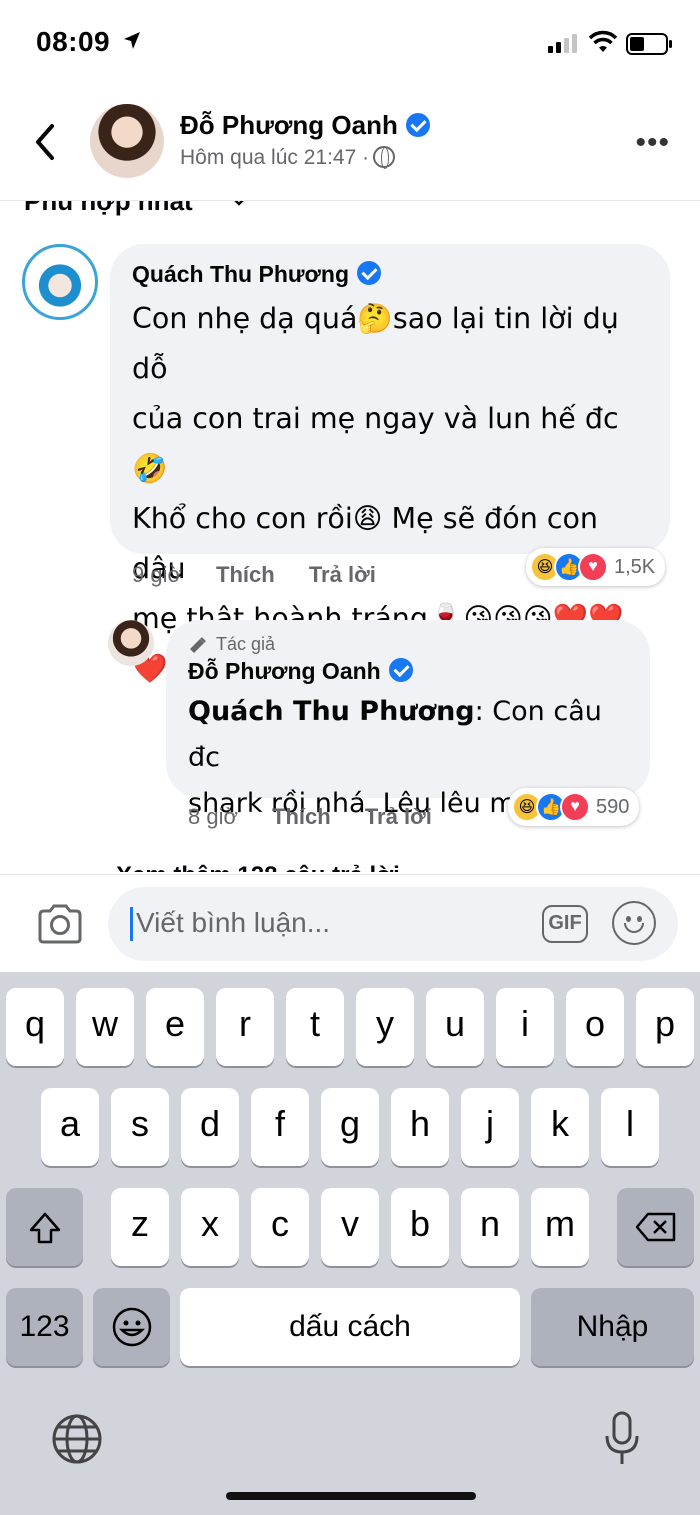 The width and height of the screenshot is (700, 1515). What do you see at coordinates (595, 1027) in the screenshot?
I see `key-o: o` at bounding box center [595, 1027].